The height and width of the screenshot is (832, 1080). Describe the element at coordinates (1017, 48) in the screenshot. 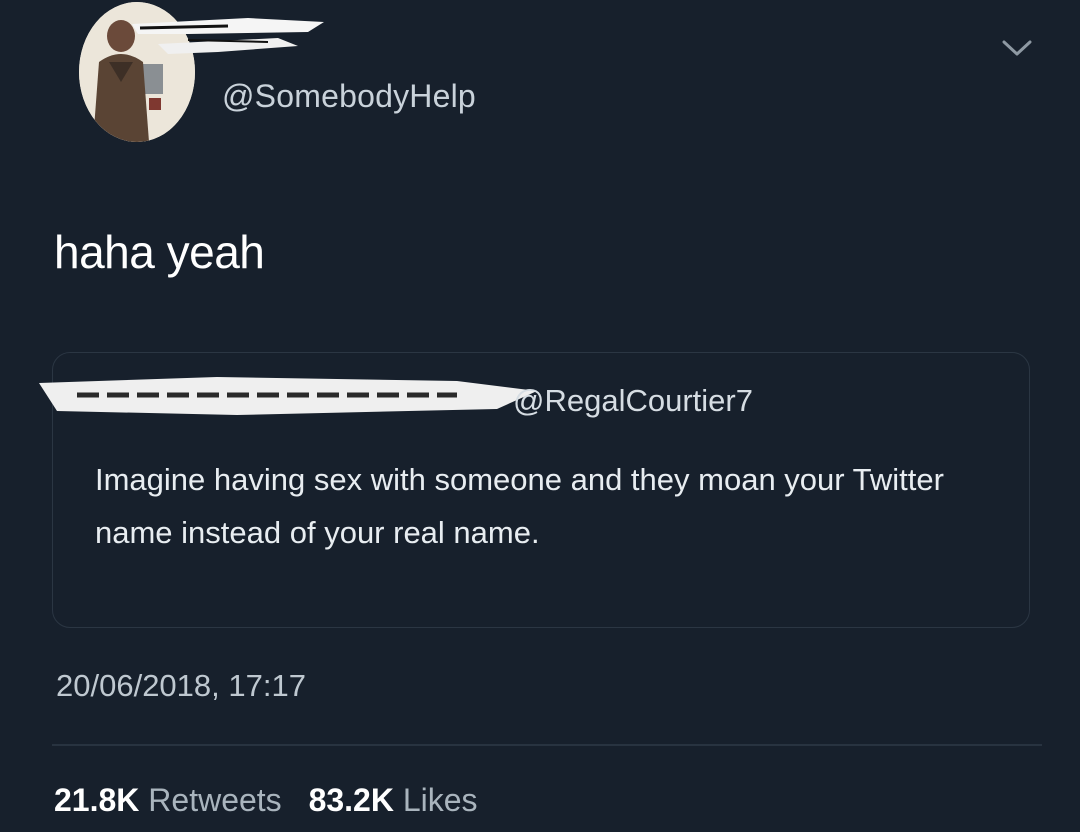

I see `chevron-down-icon` at that location.